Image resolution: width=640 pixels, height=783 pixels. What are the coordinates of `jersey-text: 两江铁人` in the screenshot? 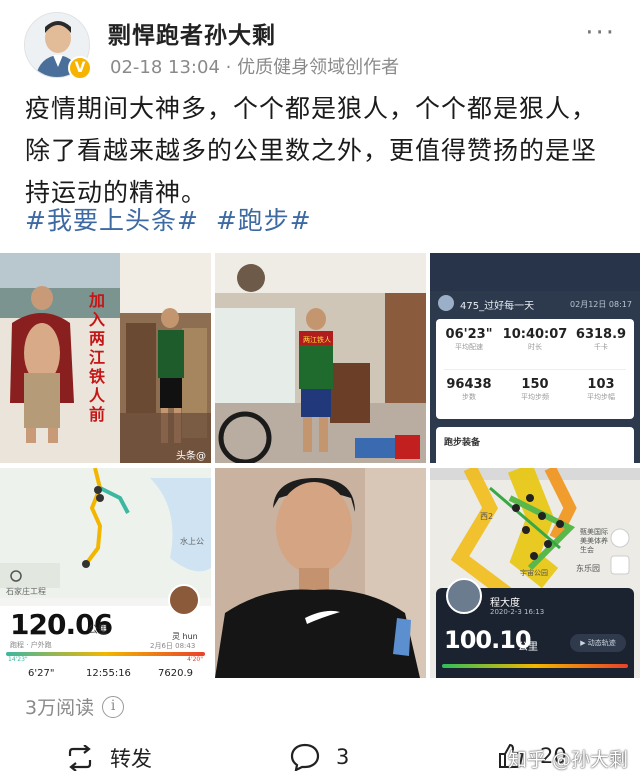 It's located at (317, 340).